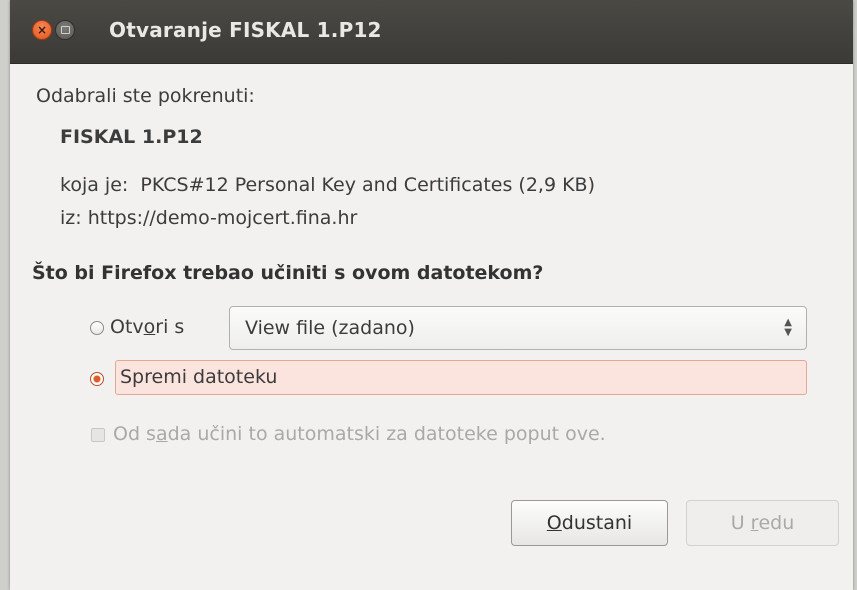 The image size is (857, 590). What do you see at coordinates (149, 327) in the screenshot?
I see `open-with-mnemonic: o` at bounding box center [149, 327].